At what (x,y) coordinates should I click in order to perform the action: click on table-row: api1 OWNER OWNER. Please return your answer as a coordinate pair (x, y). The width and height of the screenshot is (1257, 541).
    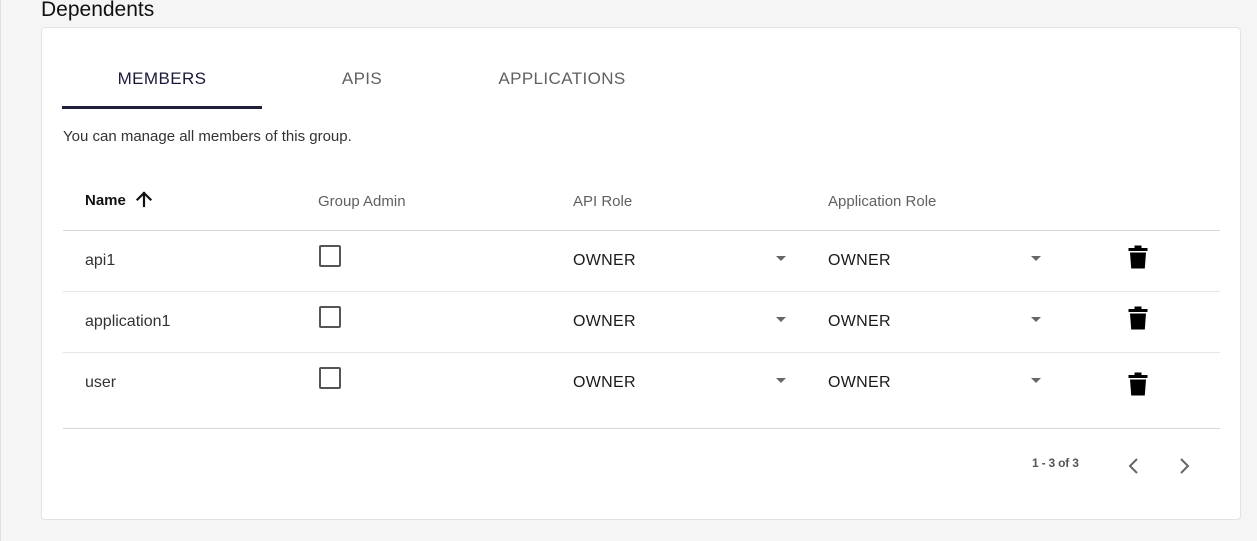
    Looking at the image, I should click on (641, 261).